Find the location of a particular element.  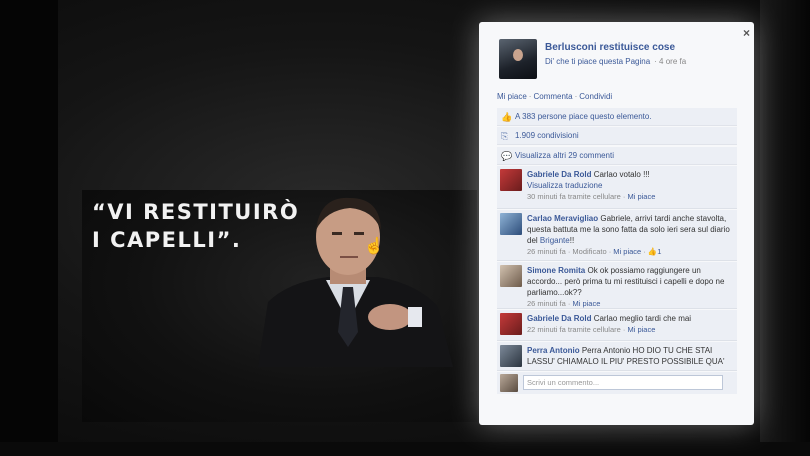

comment-meta: 26 minuti fa · Mi piace is located at coordinates (563, 303).